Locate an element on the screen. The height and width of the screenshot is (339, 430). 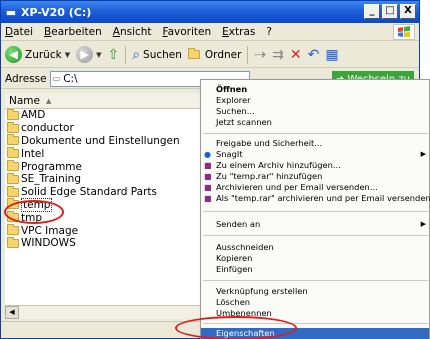
menu-item-scan: Jetzt scannen is located at coordinates (315, 122).